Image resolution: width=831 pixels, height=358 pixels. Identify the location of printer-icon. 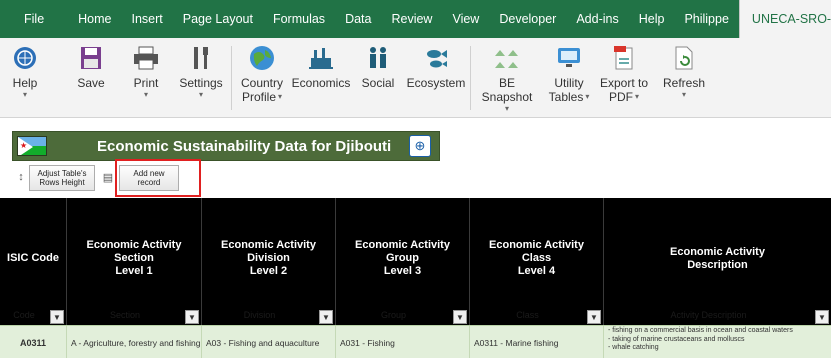
(146, 58).